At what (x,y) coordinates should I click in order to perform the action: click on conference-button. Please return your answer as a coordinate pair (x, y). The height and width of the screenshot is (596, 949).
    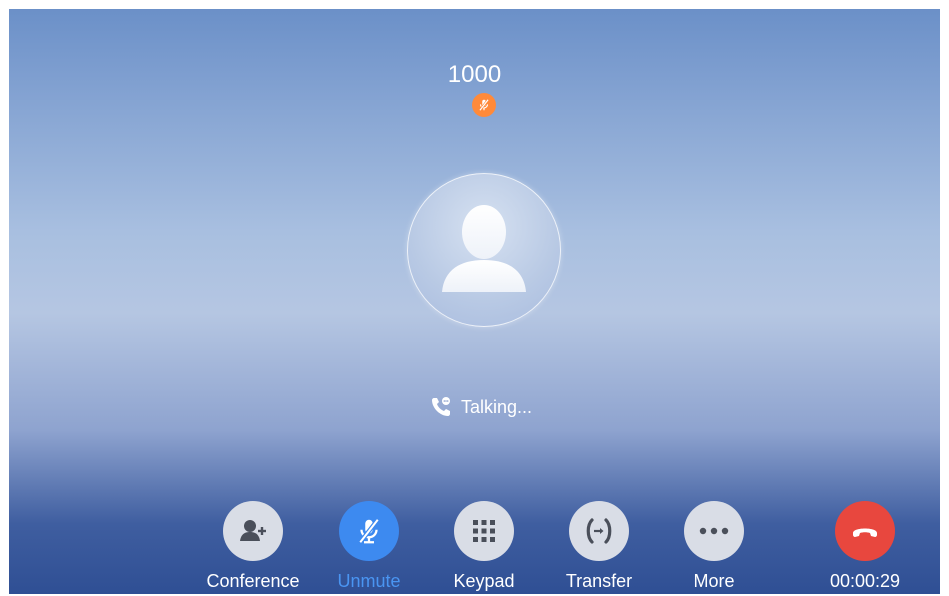
    Looking at the image, I should click on (253, 531).